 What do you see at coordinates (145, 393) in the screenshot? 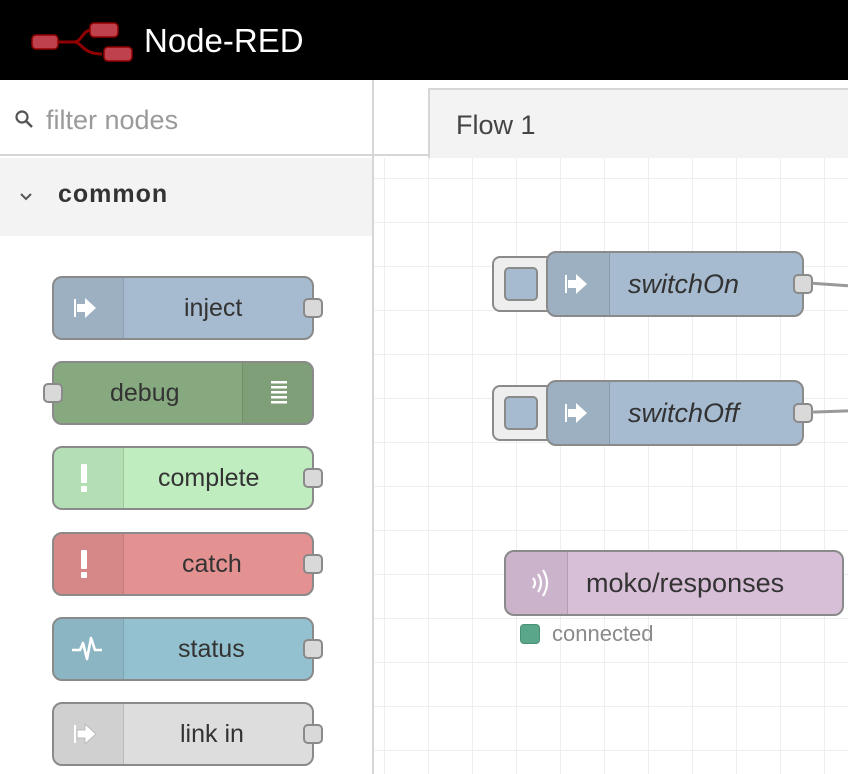
I see `palette-node-label: debug` at bounding box center [145, 393].